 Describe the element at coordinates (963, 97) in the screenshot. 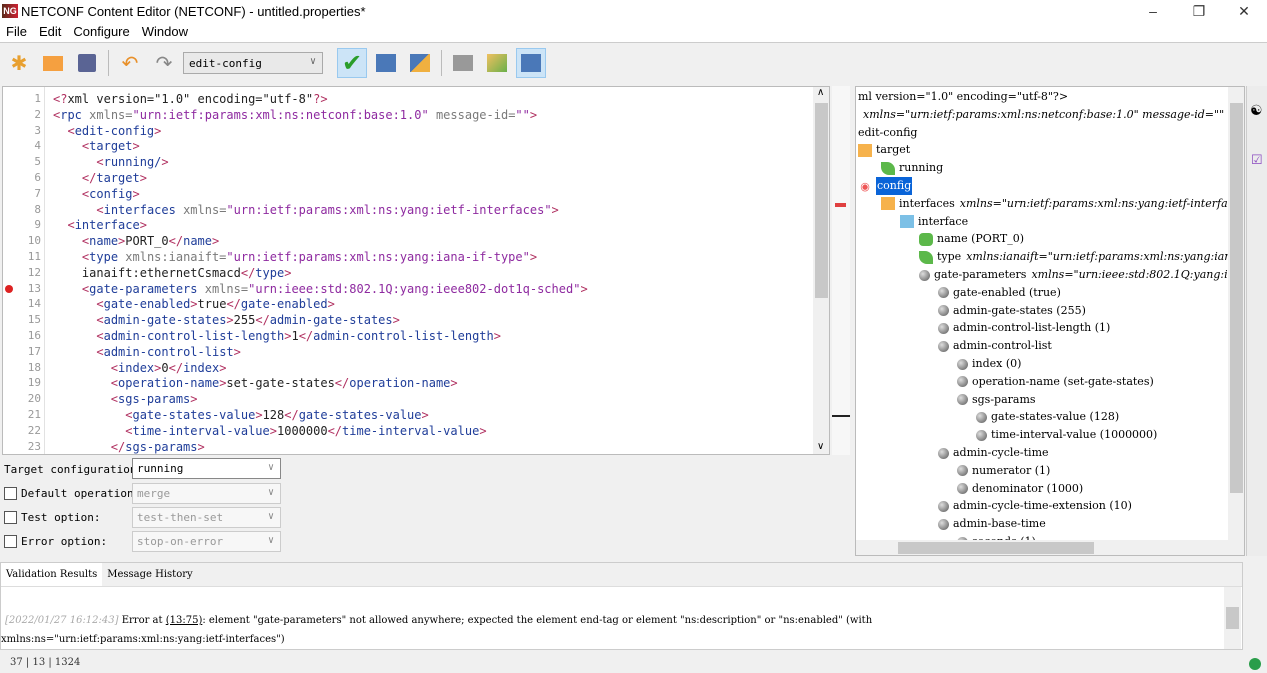

I see `tree-node: ml version="1.0" encoding="utf-8"?>` at that location.